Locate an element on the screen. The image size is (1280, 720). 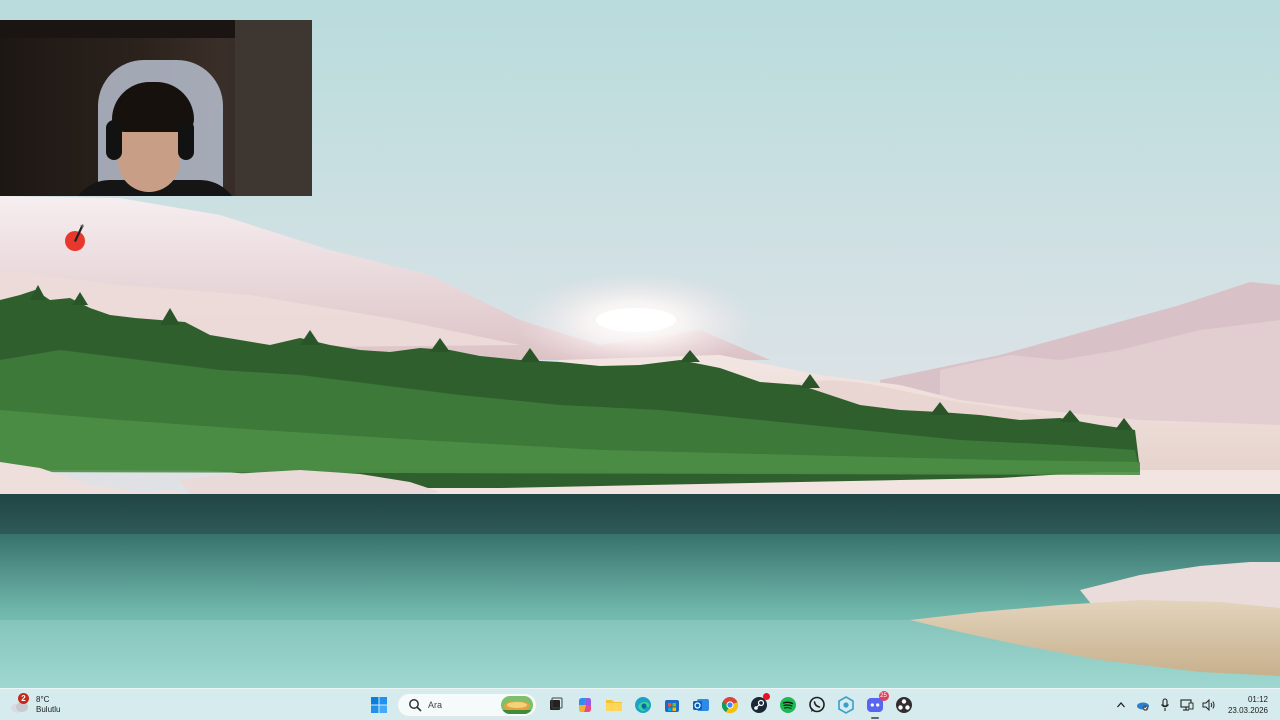
chevron-up-icon is located at coordinates (1121, 705).